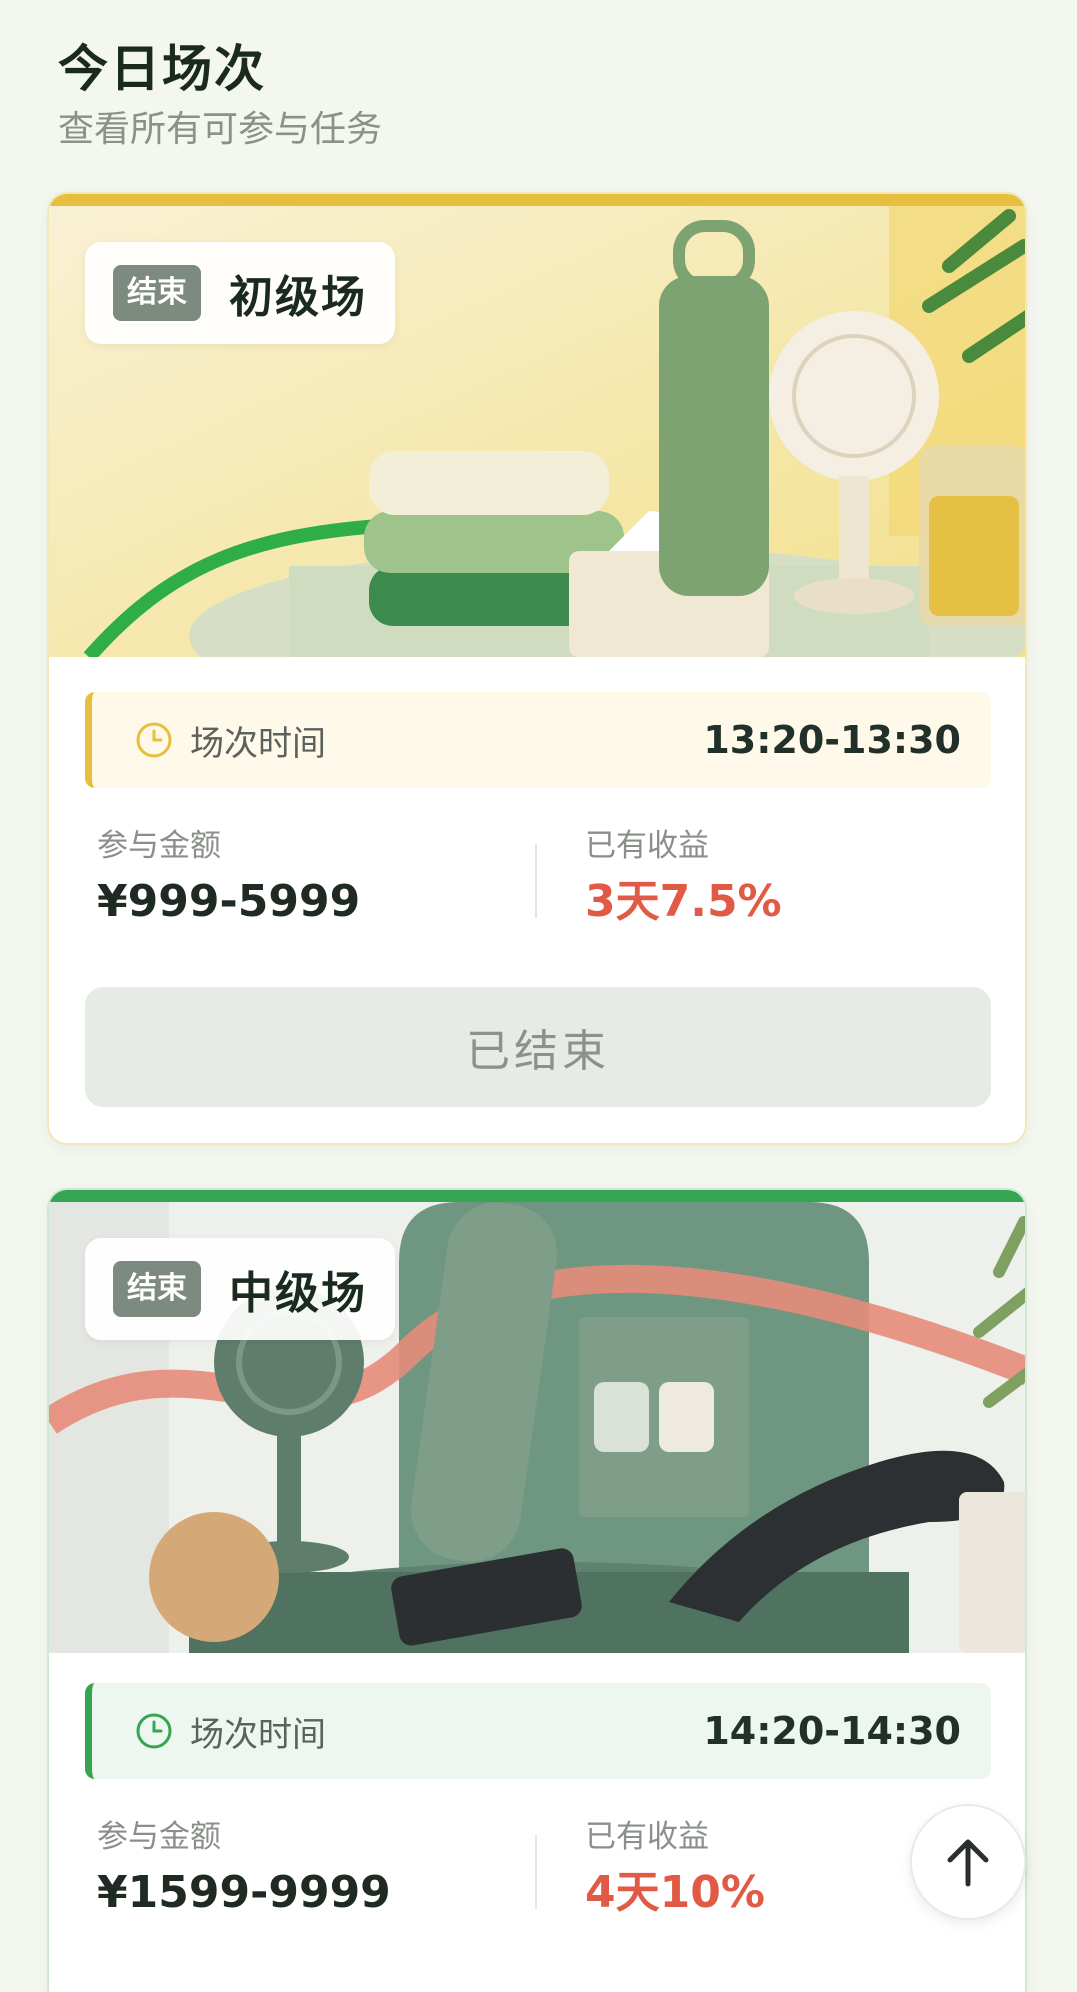 Image resolution: width=1077 pixels, height=1992 pixels. Describe the element at coordinates (538, 740) in the screenshot. I see `session-time-row: 场次时间 13:20-13:30` at that location.